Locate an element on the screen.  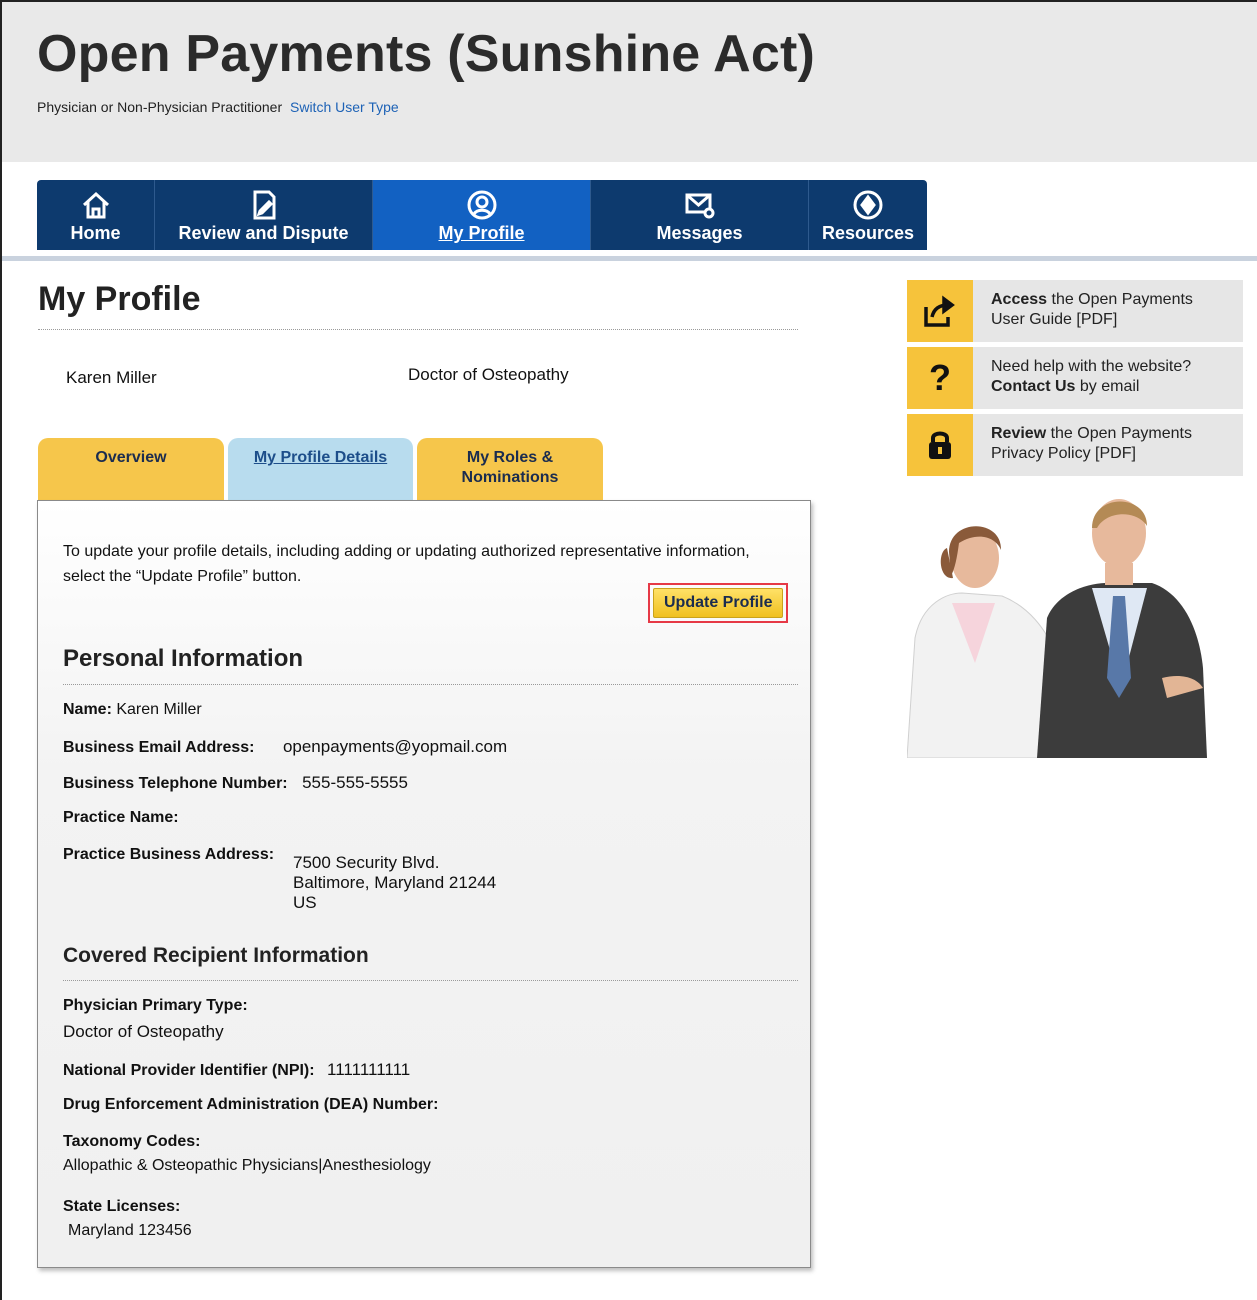
nav-messages: Messages is located at coordinates (700, 215).